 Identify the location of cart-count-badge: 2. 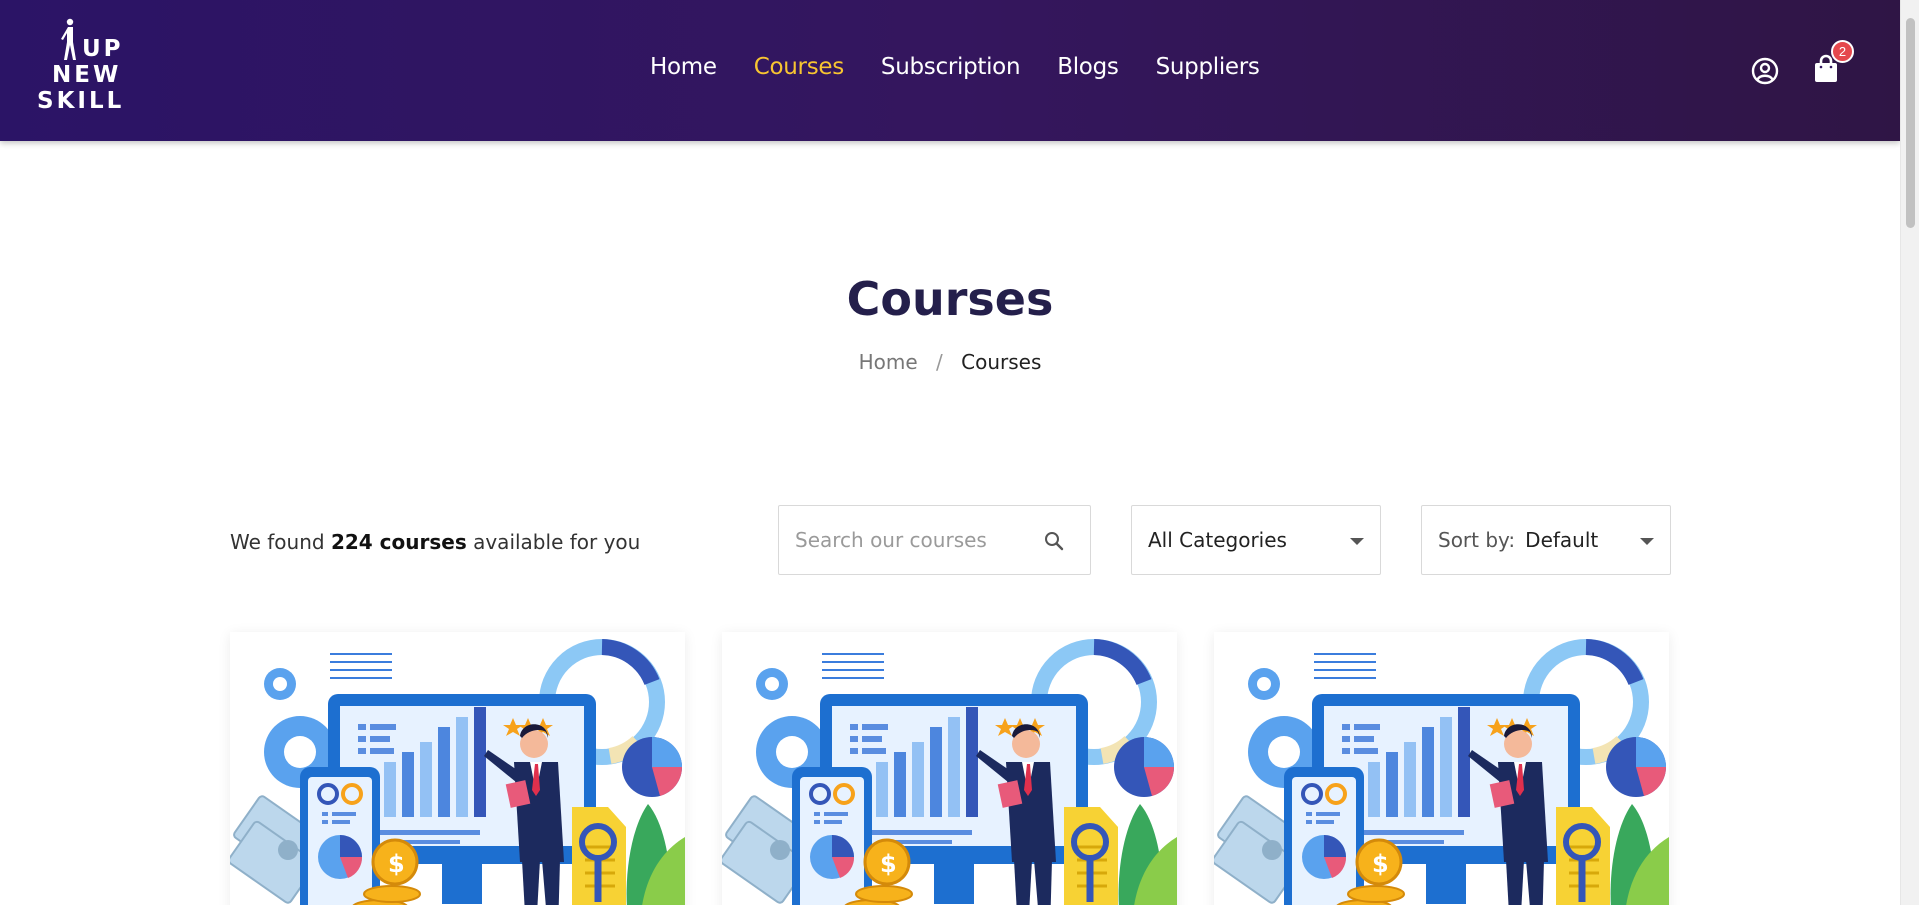
(1842, 51).